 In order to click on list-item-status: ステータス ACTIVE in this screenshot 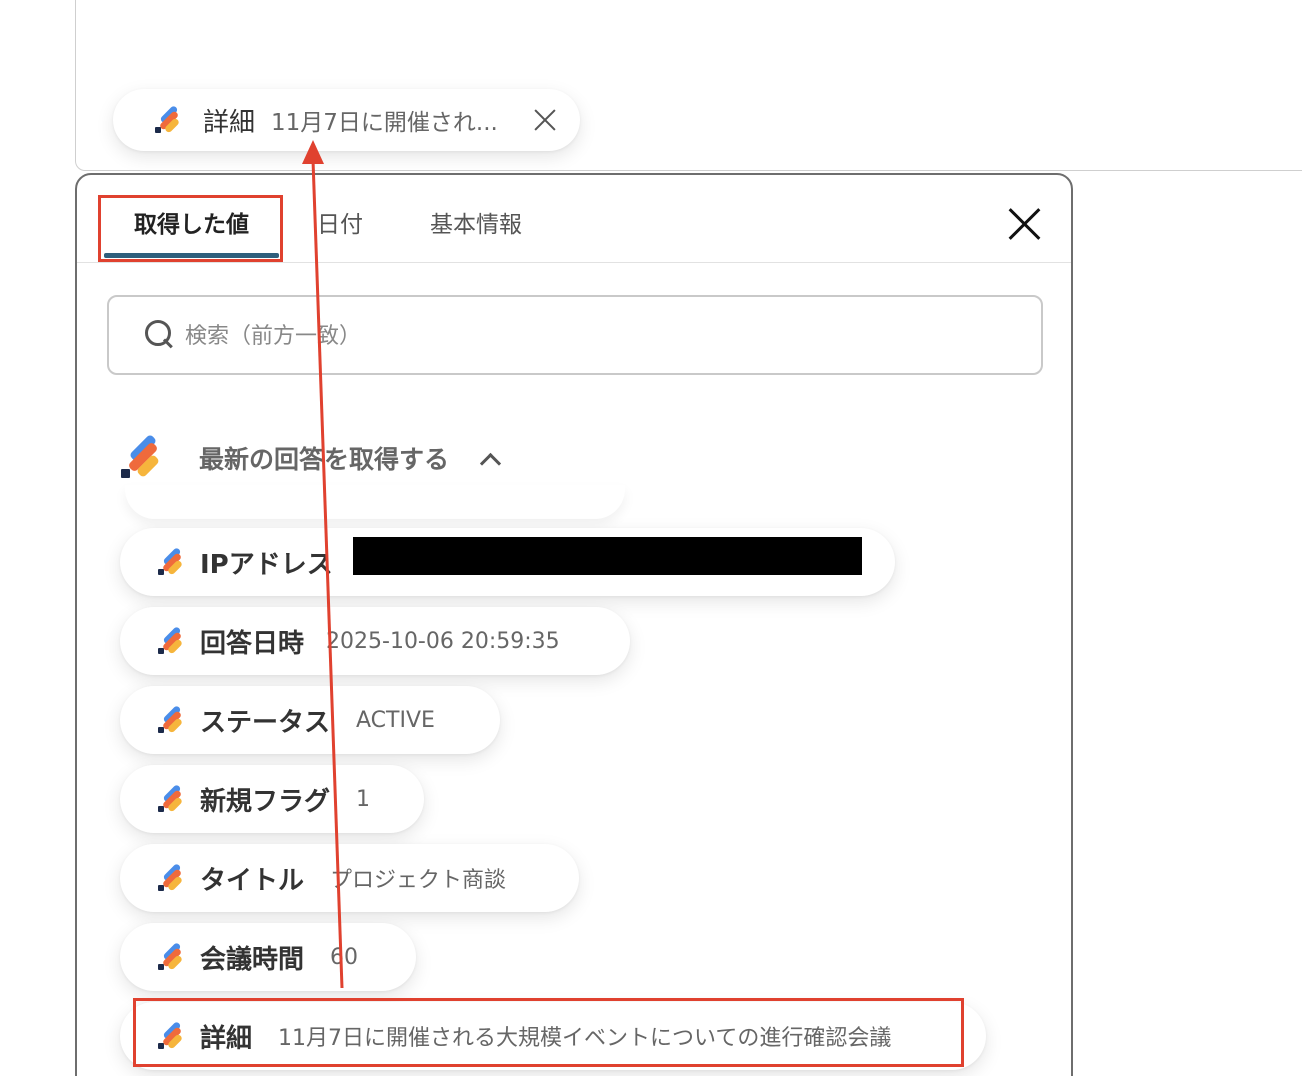, I will do `click(310, 720)`.